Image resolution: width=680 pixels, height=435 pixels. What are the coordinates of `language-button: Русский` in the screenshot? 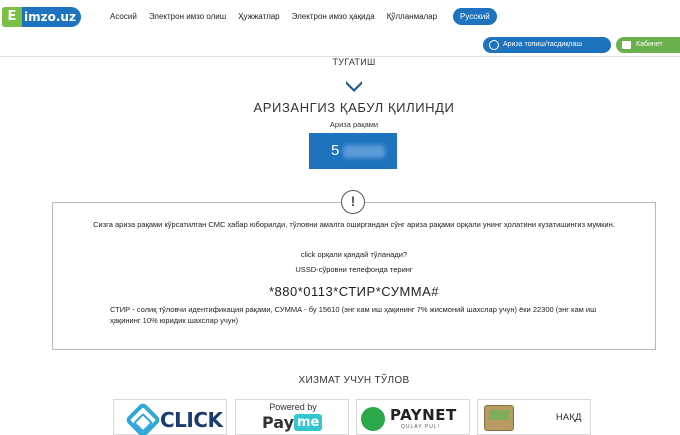 It's located at (475, 16).